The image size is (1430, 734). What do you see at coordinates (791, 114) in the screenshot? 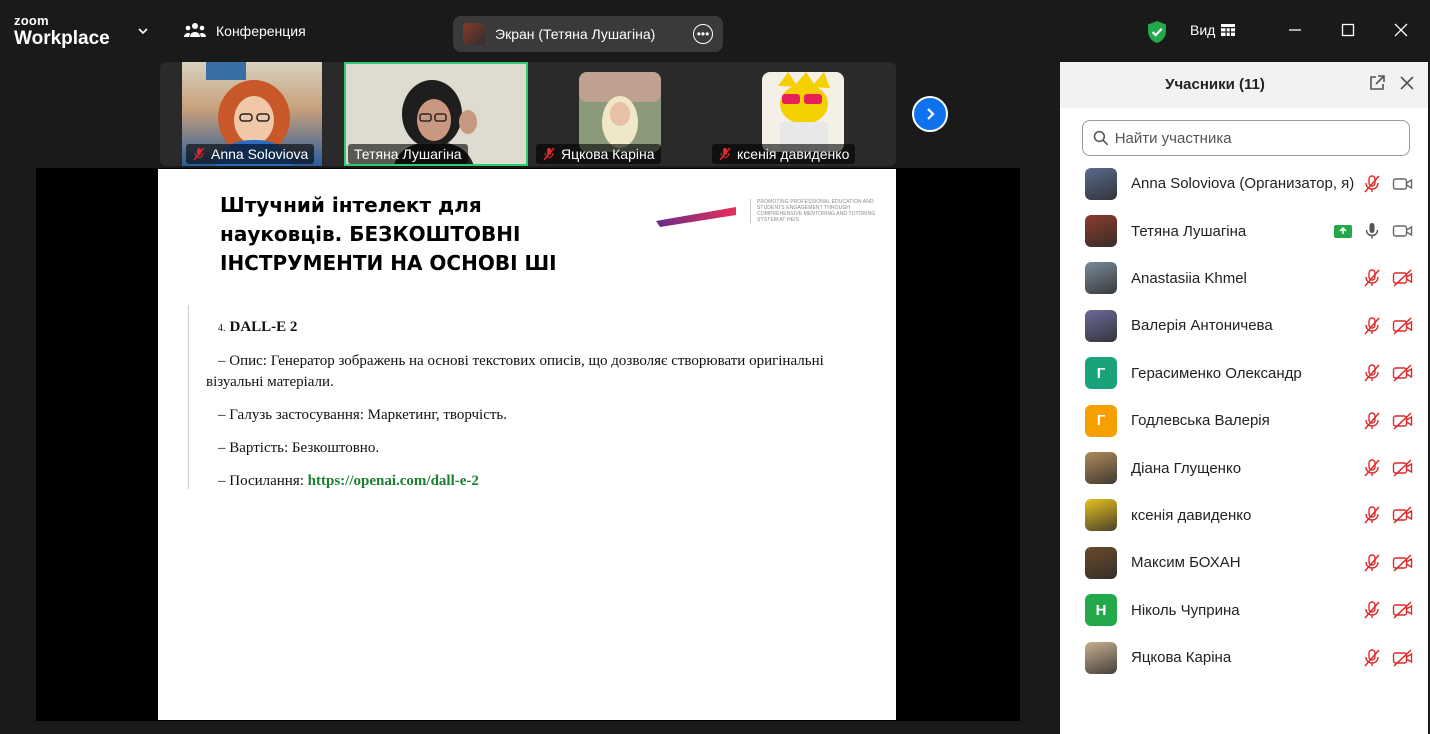
I see `video-tile: ксенія давиденко` at bounding box center [791, 114].